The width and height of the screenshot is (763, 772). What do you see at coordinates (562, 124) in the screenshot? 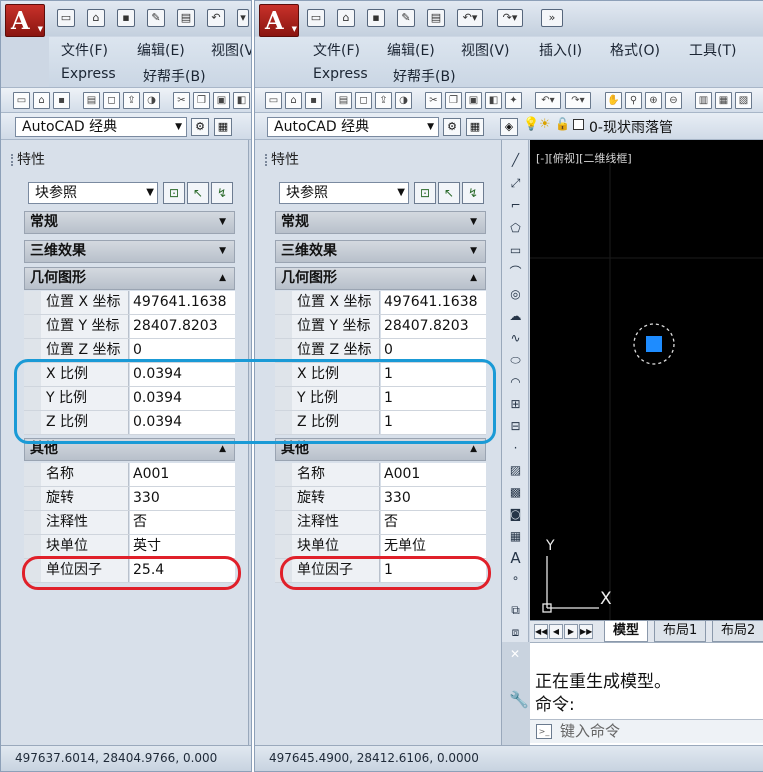
I see `lock-icon: 🔓` at bounding box center [562, 124].